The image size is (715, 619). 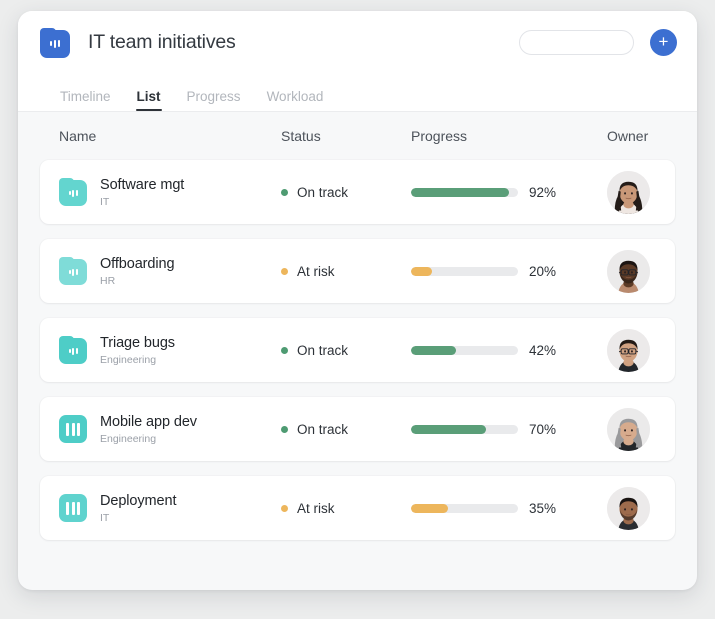 What do you see at coordinates (148, 421) in the screenshot?
I see `row-title: Mobile app dev` at bounding box center [148, 421].